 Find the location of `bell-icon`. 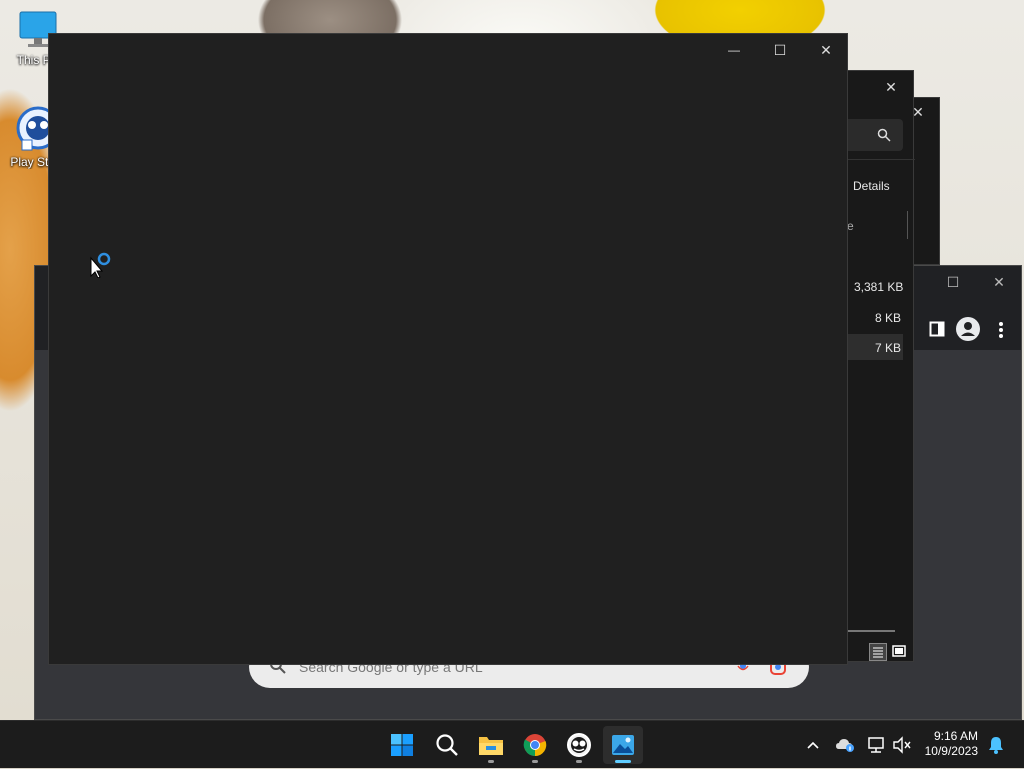

bell-icon is located at coordinates (996, 745).